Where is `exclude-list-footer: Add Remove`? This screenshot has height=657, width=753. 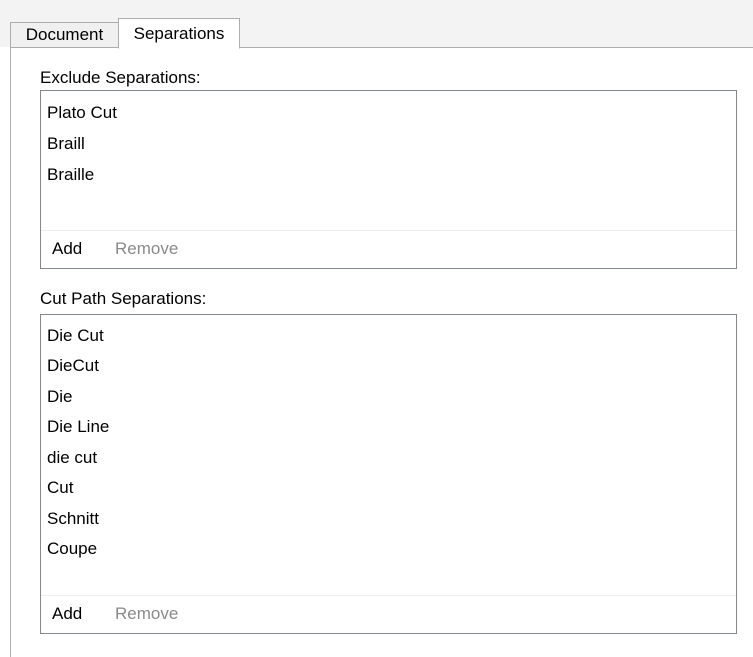
exclude-list-footer: Add Remove is located at coordinates (388, 249).